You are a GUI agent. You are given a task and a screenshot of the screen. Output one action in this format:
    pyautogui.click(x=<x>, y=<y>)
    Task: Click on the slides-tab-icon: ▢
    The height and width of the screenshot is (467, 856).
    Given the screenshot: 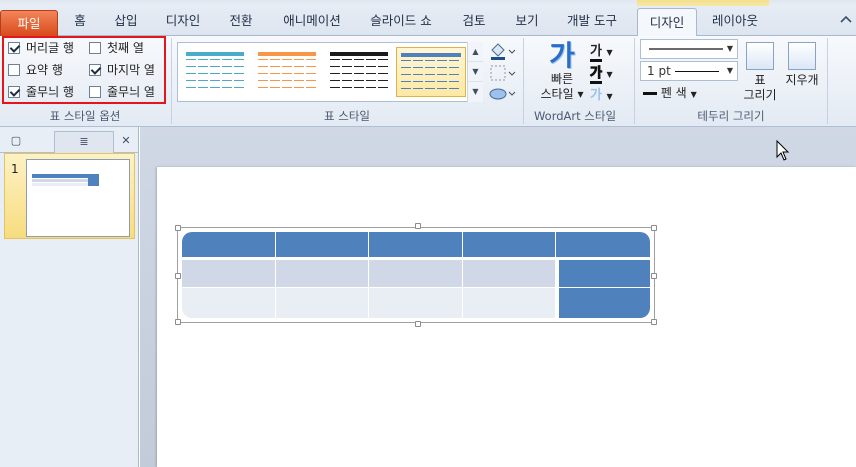 What is the action you would take?
    pyautogui.click(x=16, y=142)
    